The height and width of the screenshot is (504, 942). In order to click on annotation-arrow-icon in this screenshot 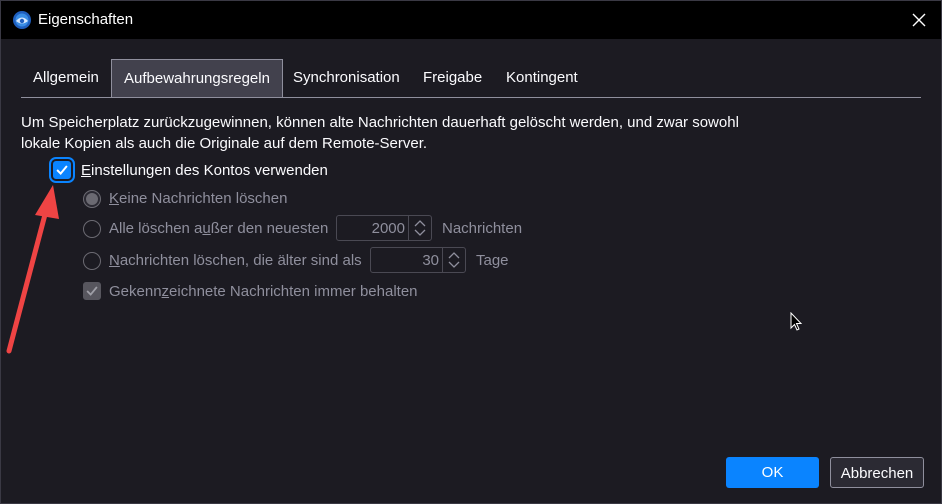, I will do `click(32, 269)`.